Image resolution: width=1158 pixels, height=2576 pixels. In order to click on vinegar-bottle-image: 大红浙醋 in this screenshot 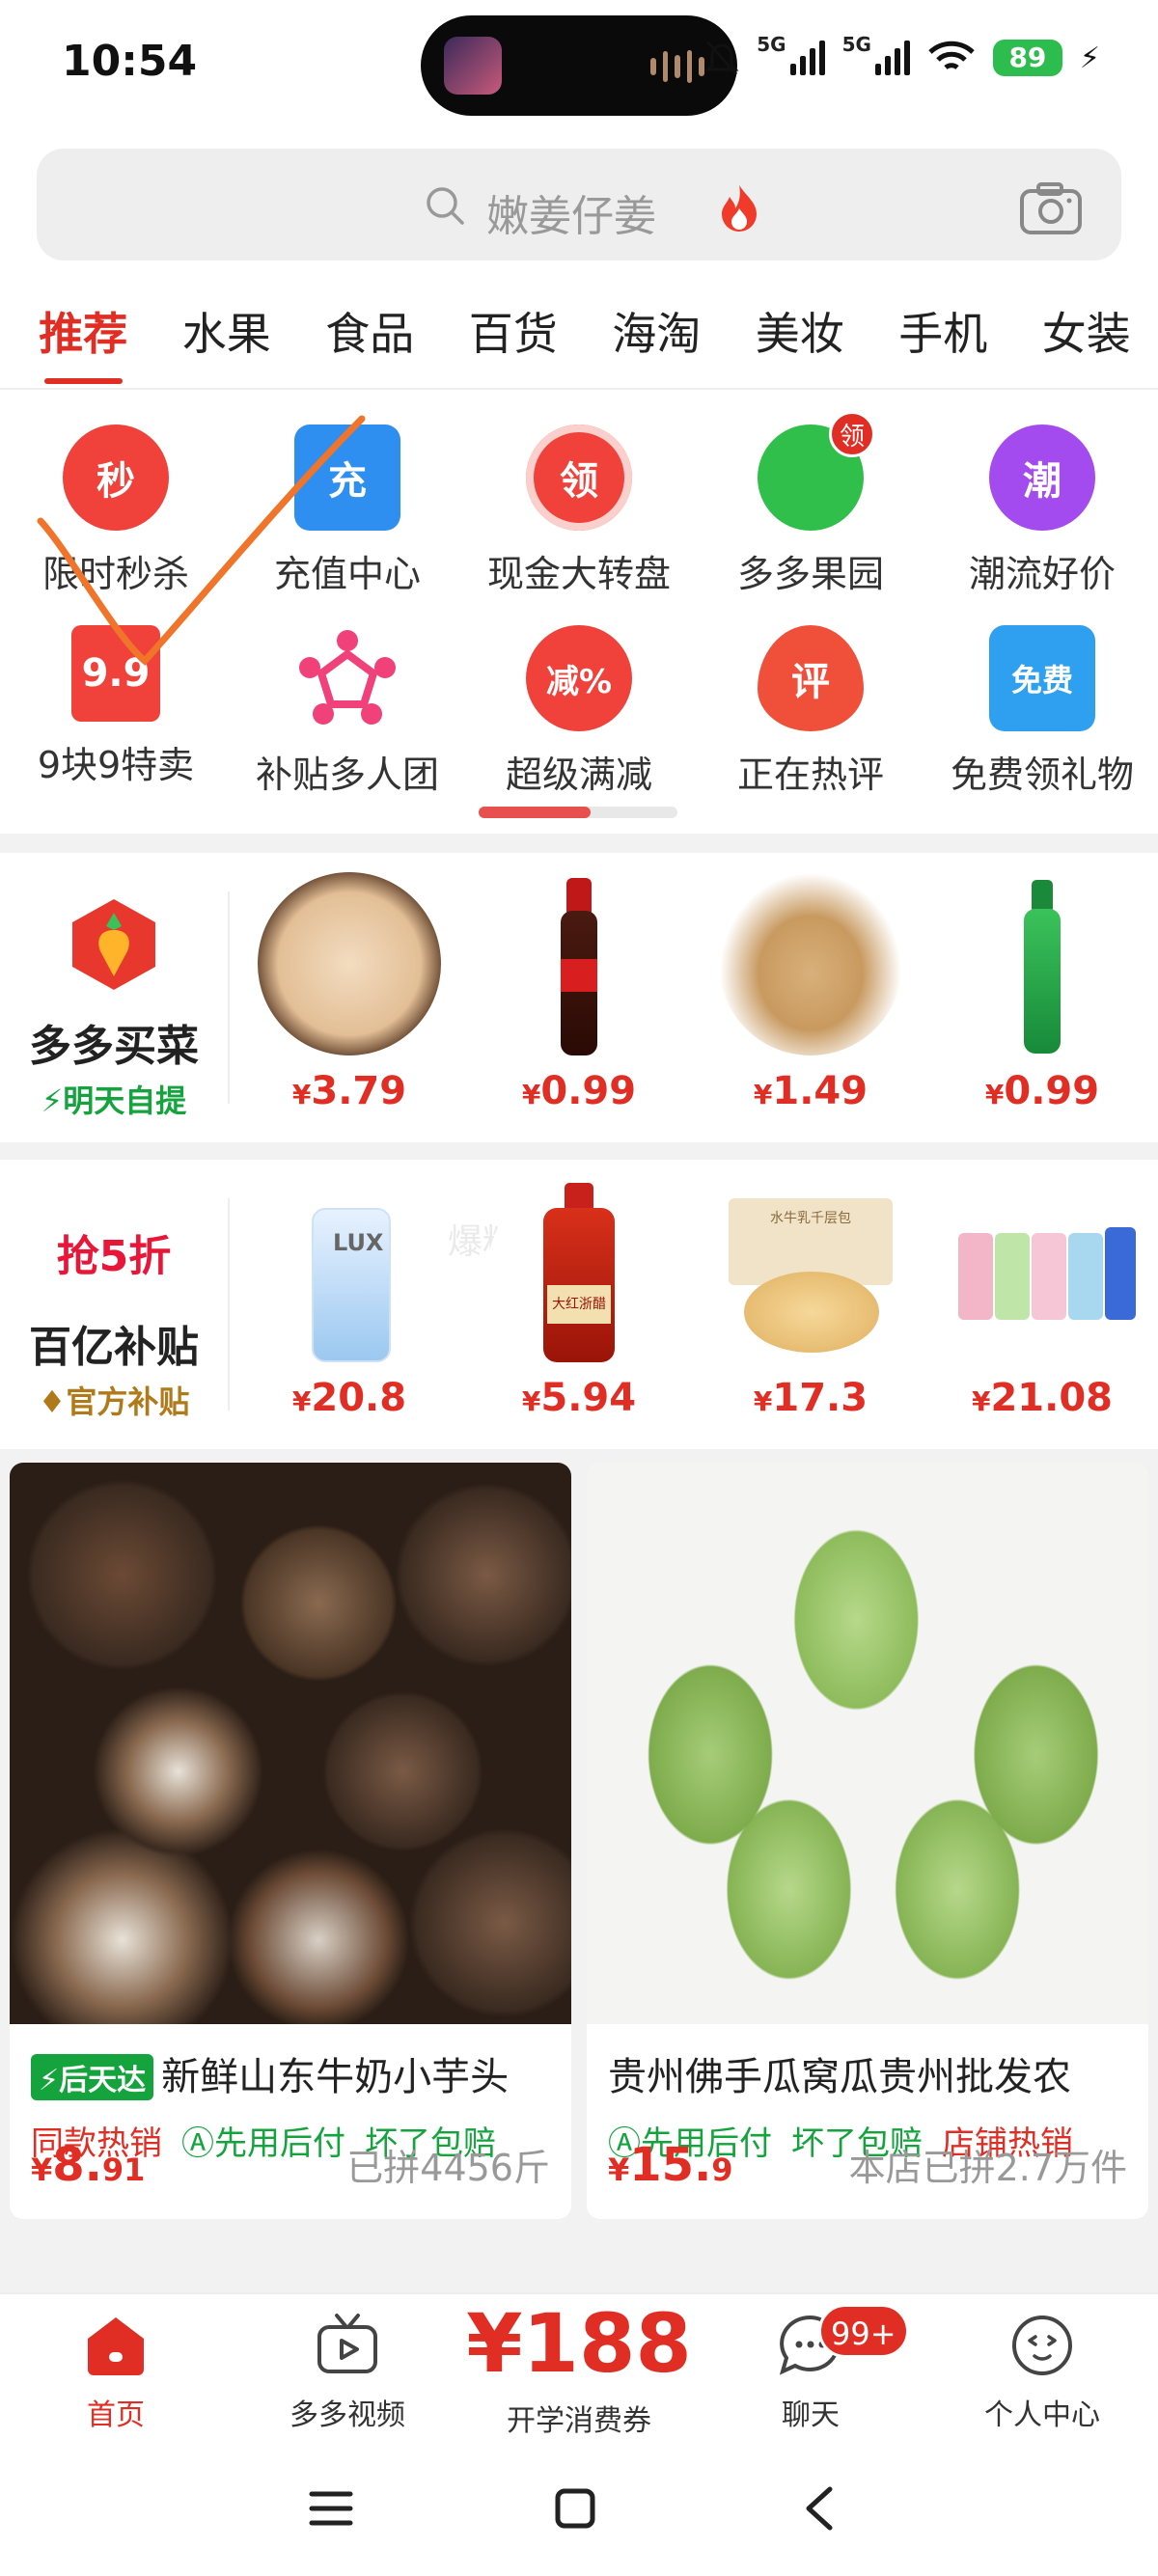, I will do `click(579, 1271)`.